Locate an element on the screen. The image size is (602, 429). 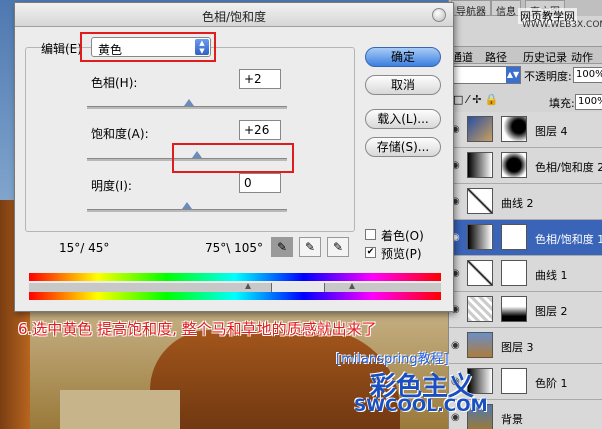
tutorial-caption: 6.选中黄色 提高饱和度, 整个马和草地的质感就出来了 is located at coordinates (197, 329).